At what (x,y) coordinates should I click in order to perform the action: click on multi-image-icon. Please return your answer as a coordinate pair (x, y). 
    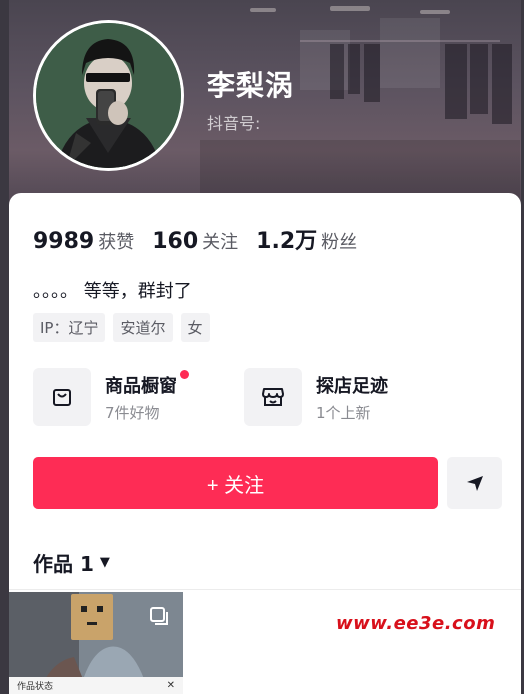
    Looking at the image, I should click on (159, 616).